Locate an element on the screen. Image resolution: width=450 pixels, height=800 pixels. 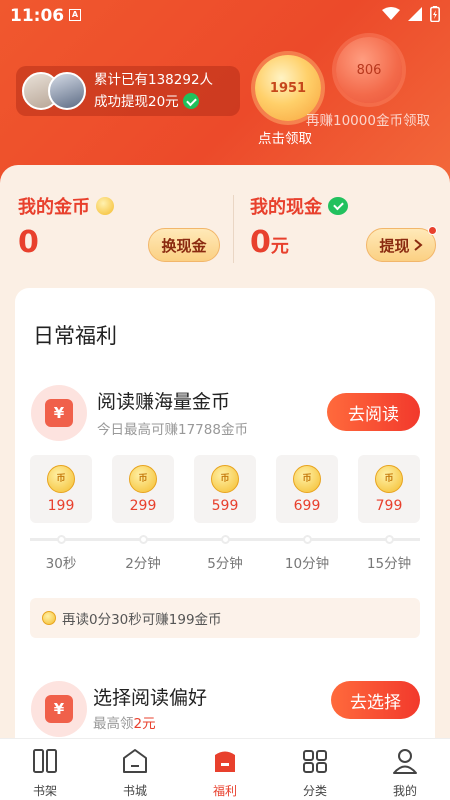
system-icons is located at coordinates (411, 14).